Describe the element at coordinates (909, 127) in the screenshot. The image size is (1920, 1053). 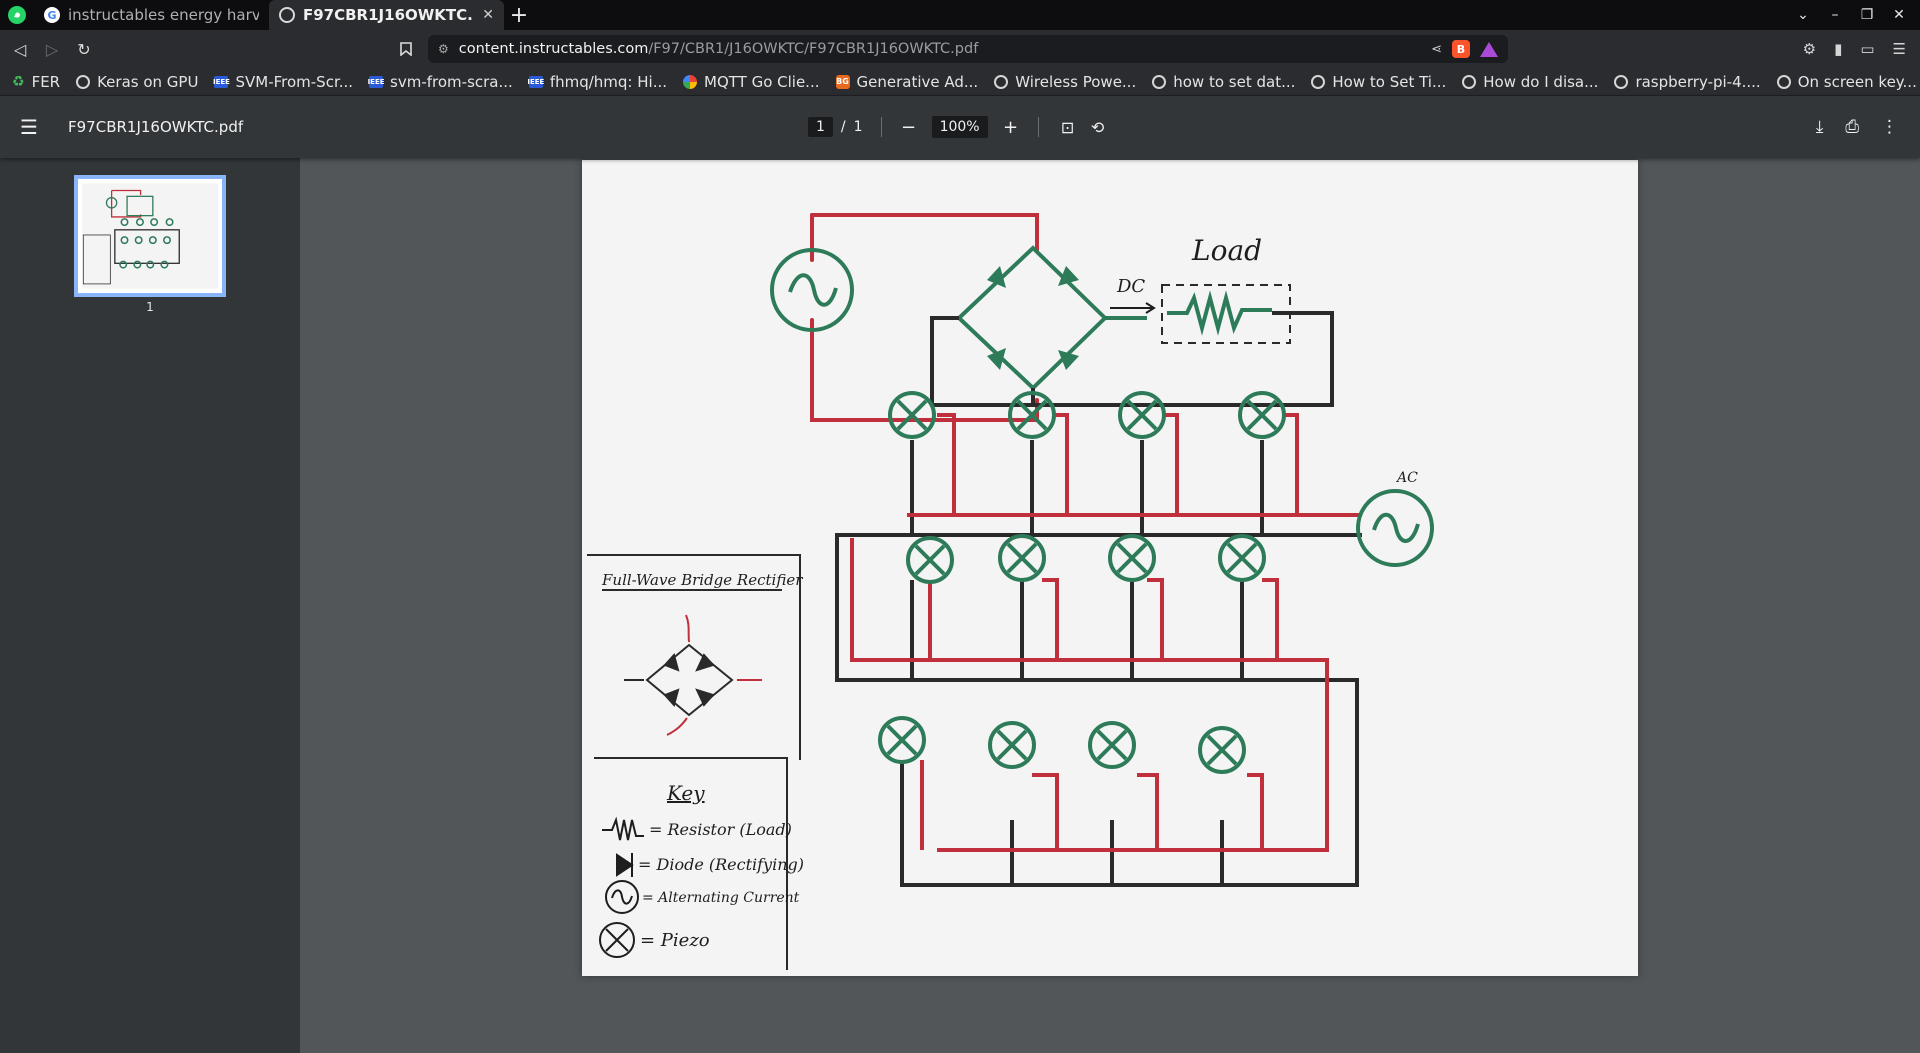
I see `zoom-out-button: −` at that location.